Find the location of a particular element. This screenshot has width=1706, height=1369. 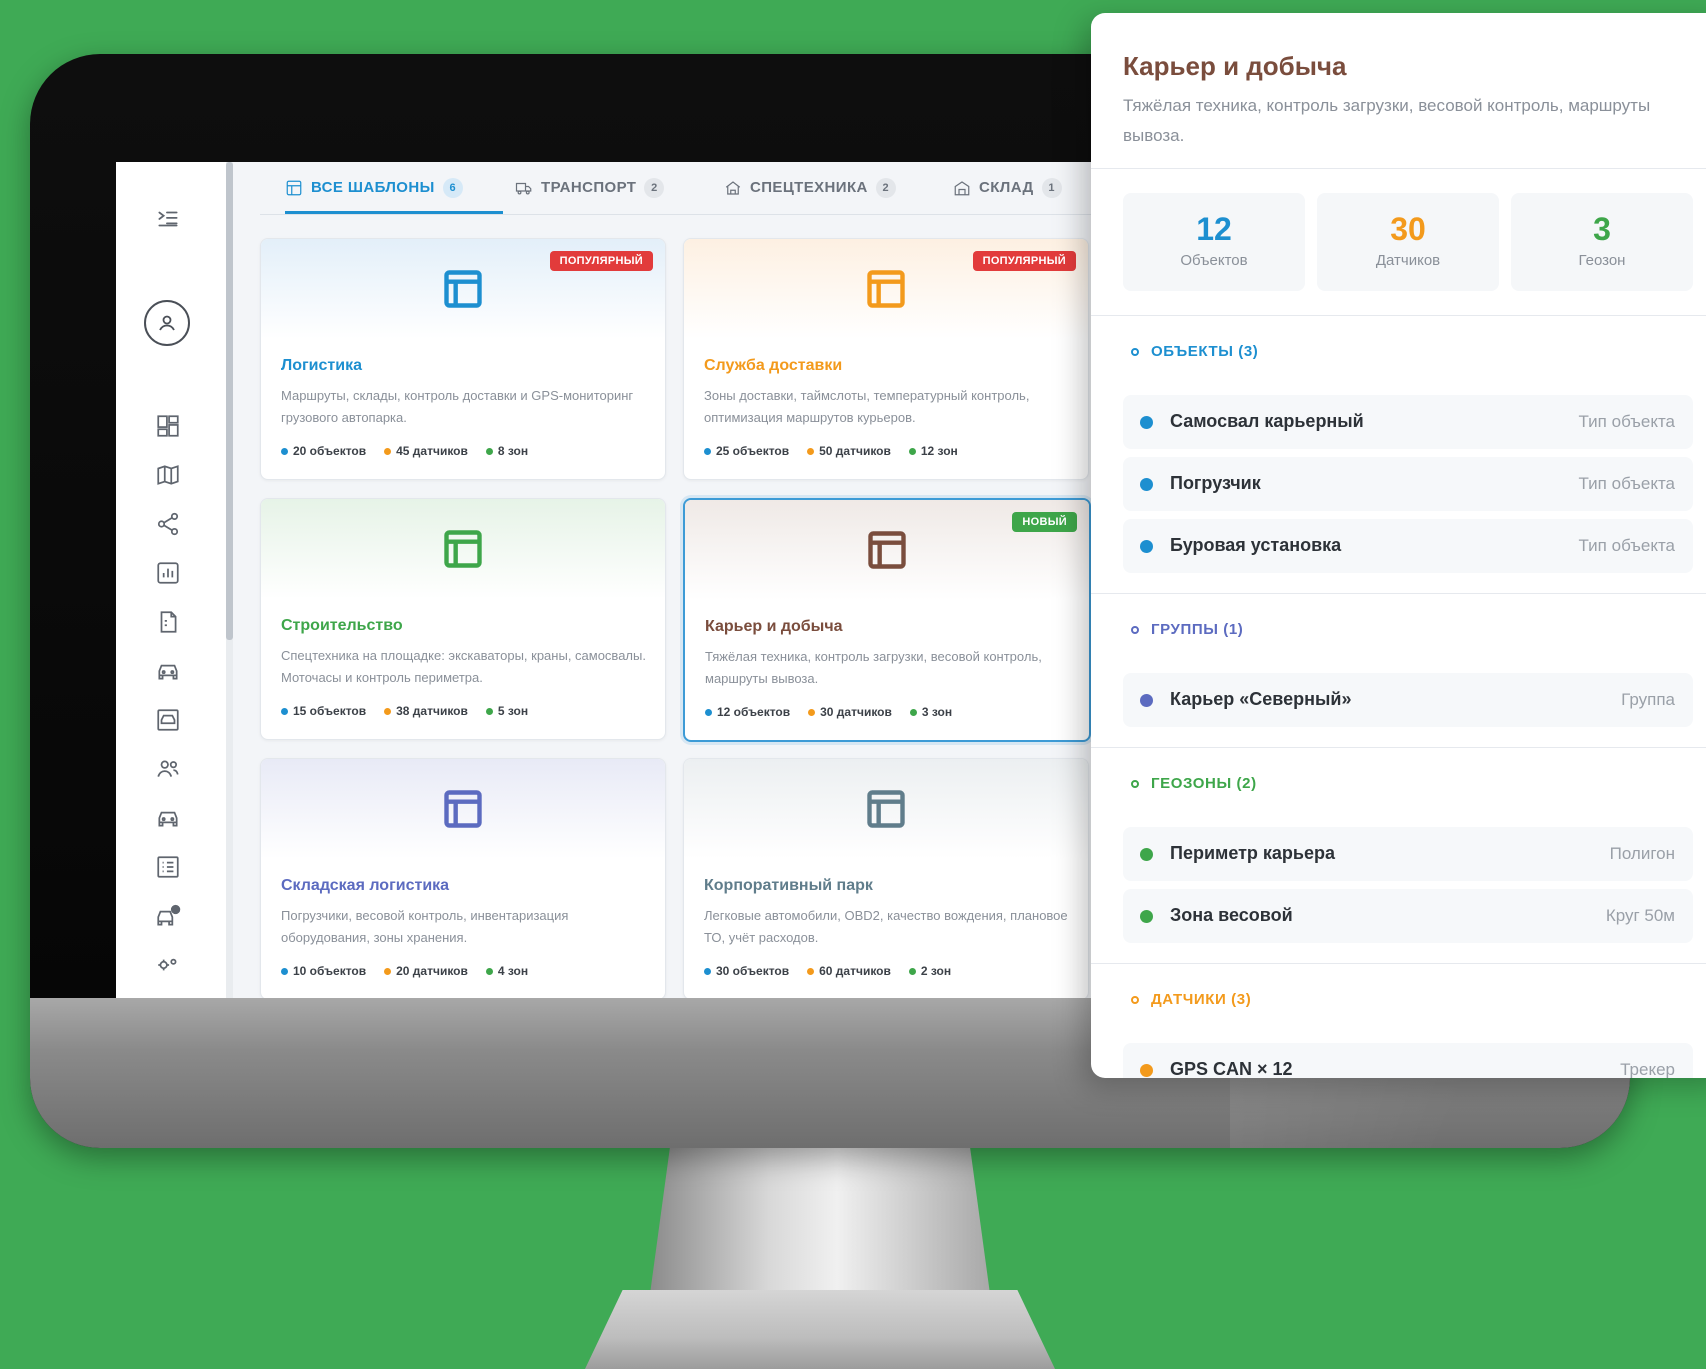

item-type: Полигон is located at coordinates (1642, 853).